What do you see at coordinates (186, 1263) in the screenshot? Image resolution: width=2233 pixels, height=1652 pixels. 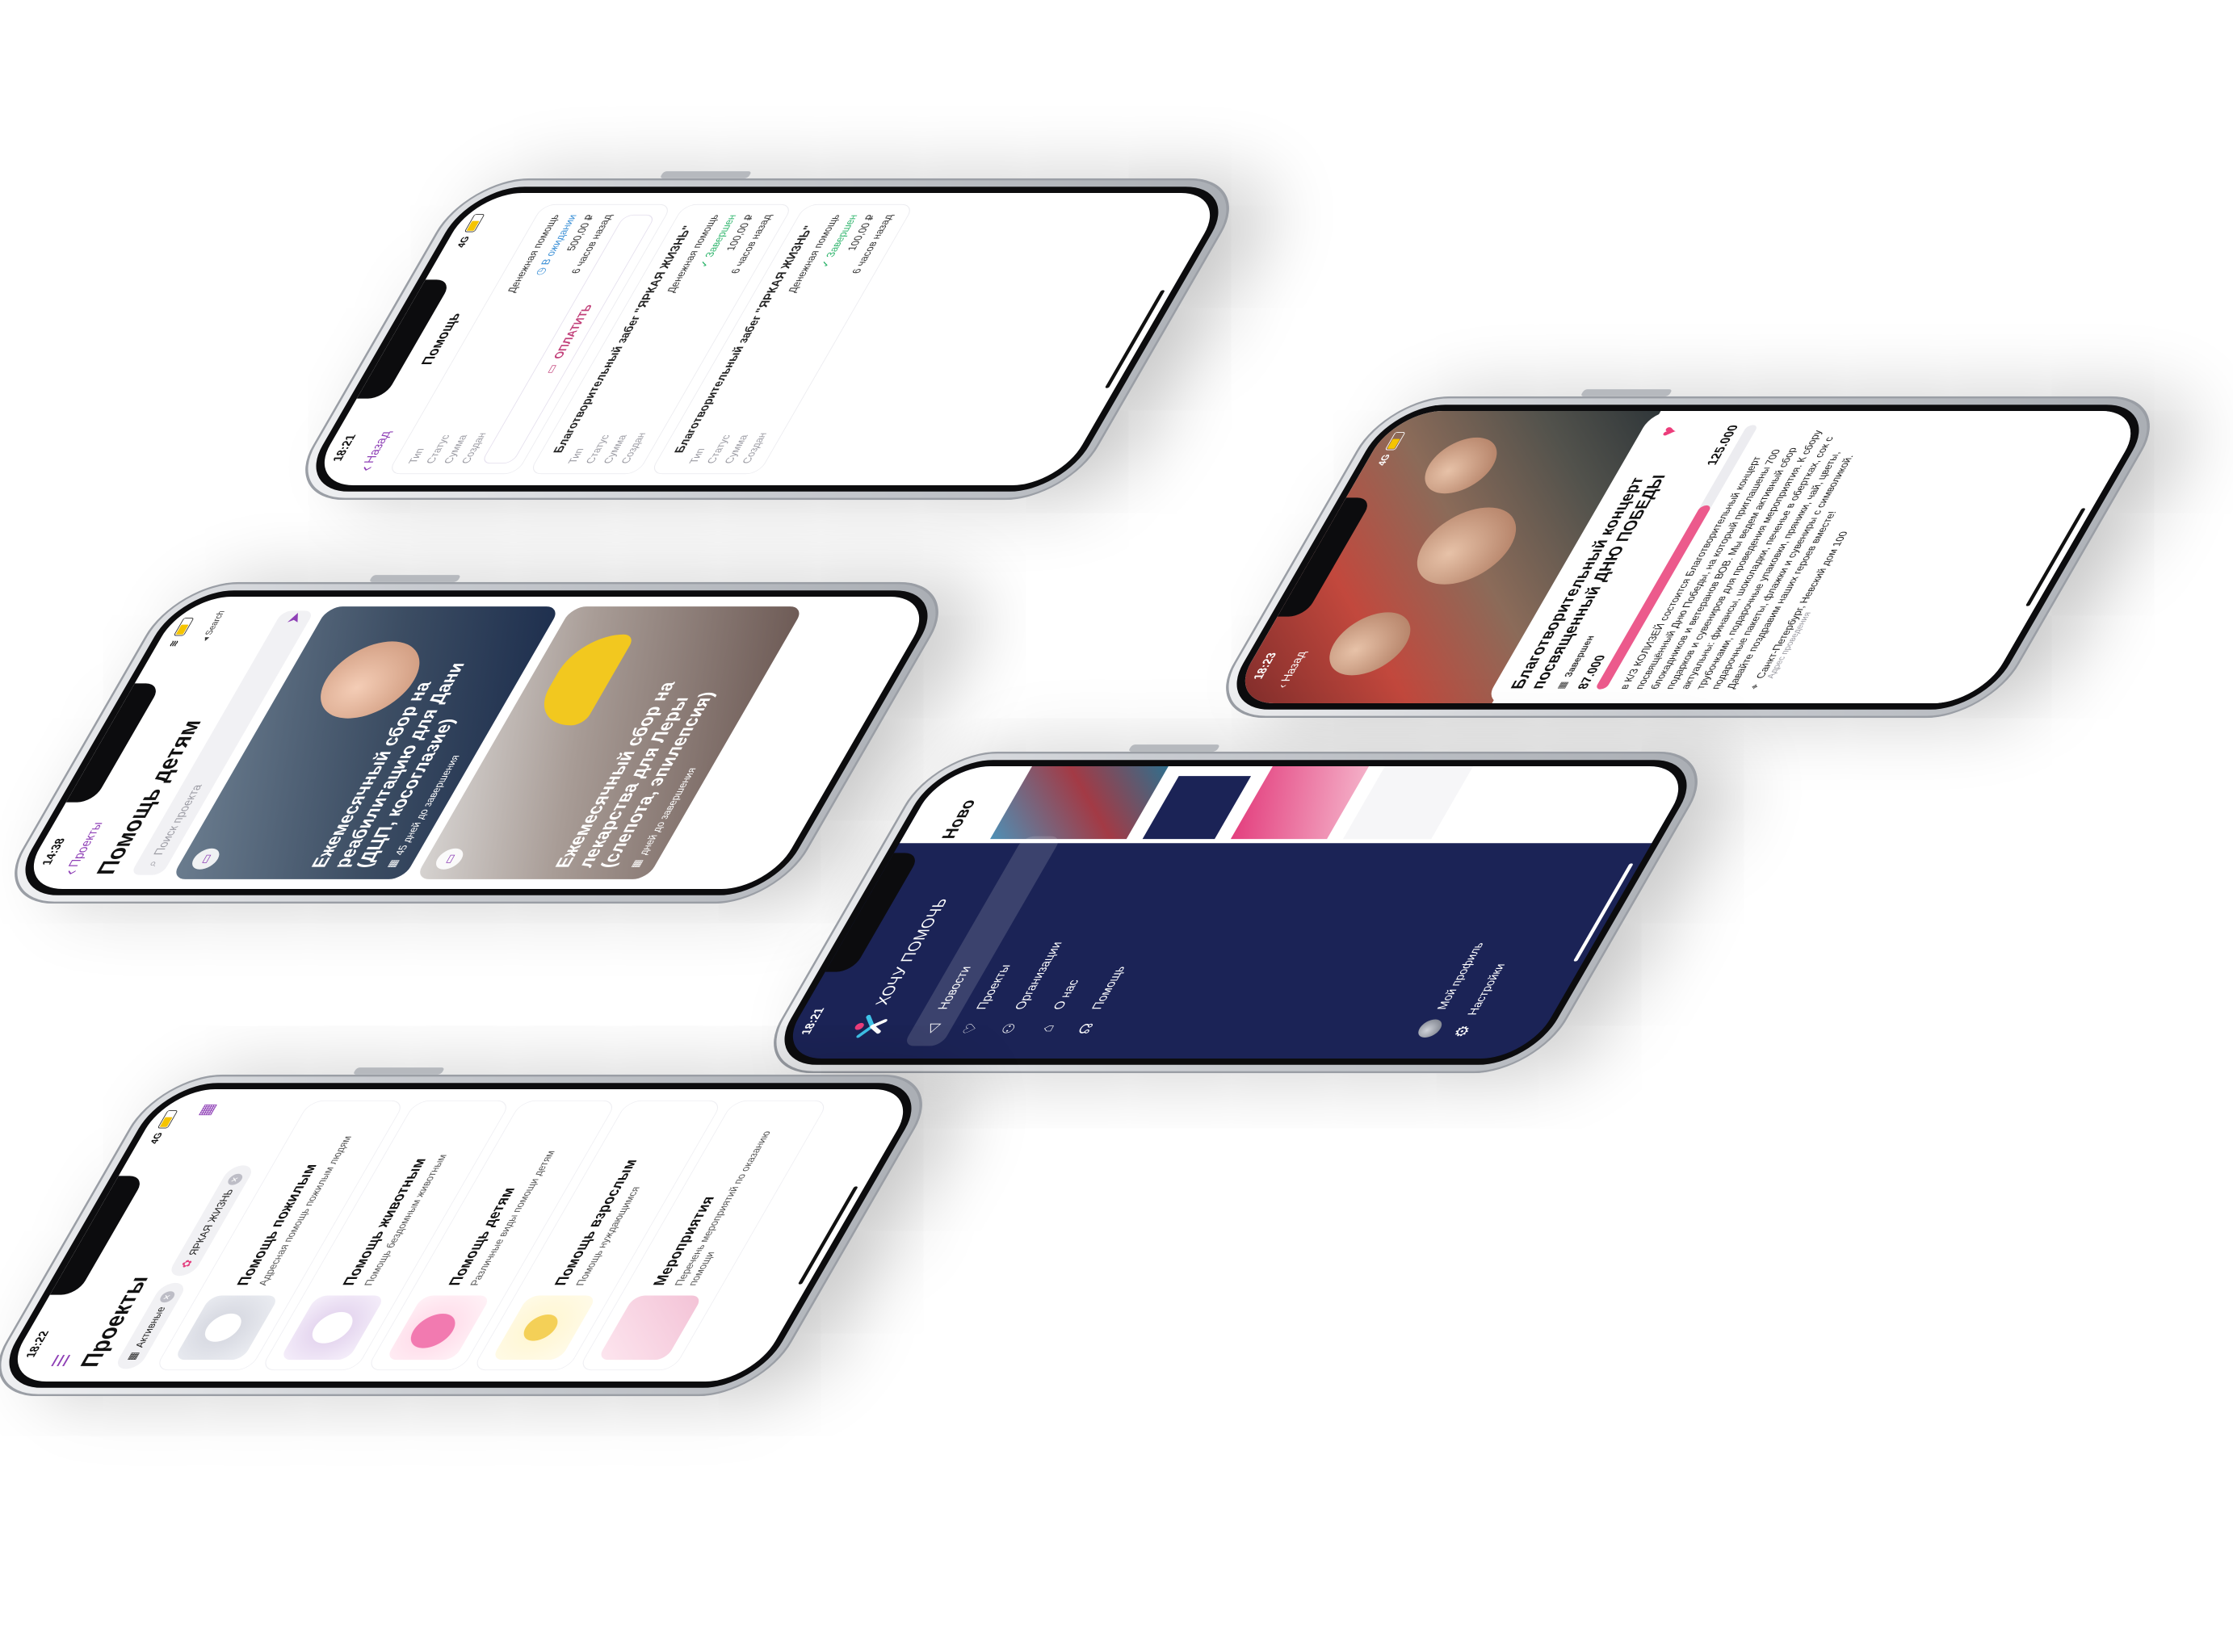 I see `flower-logo-icon: ✿` at bounding box center [186, 1263].